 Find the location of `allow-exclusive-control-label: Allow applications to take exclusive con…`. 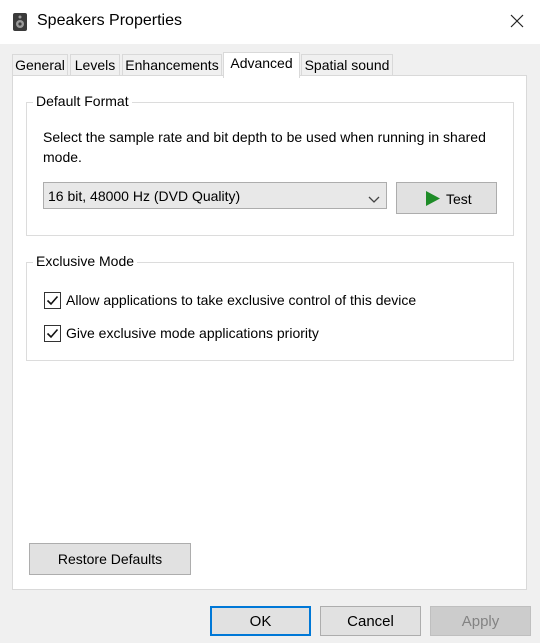

allow-exclusive-control-label: Allow applications to take exclusive con… is located at coordinates (241, 300).